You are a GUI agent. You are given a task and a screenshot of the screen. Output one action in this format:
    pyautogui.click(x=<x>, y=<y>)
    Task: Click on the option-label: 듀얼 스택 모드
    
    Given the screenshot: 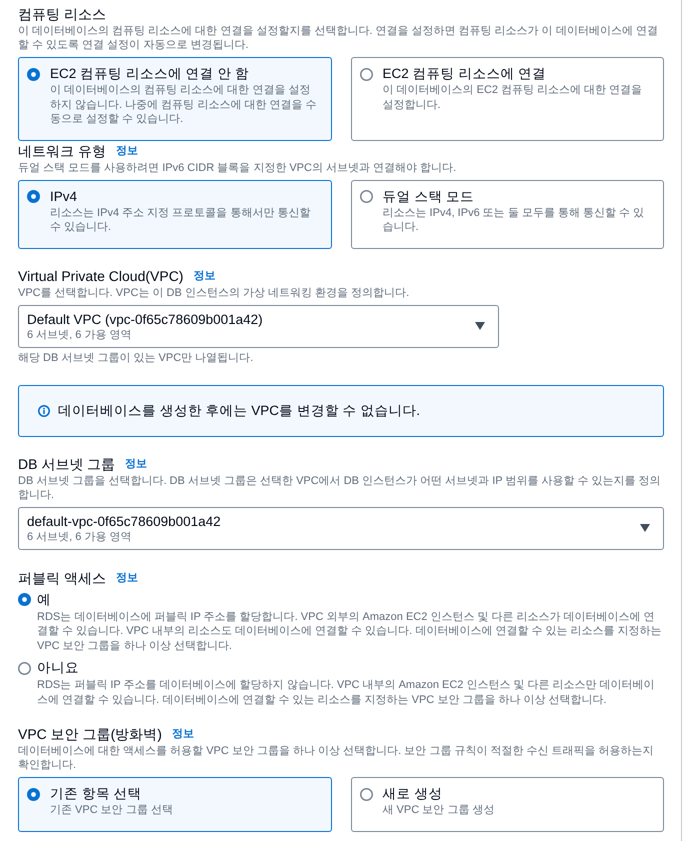 What is the action you would take?
    pyautogui.click(x=429, y=197)
    